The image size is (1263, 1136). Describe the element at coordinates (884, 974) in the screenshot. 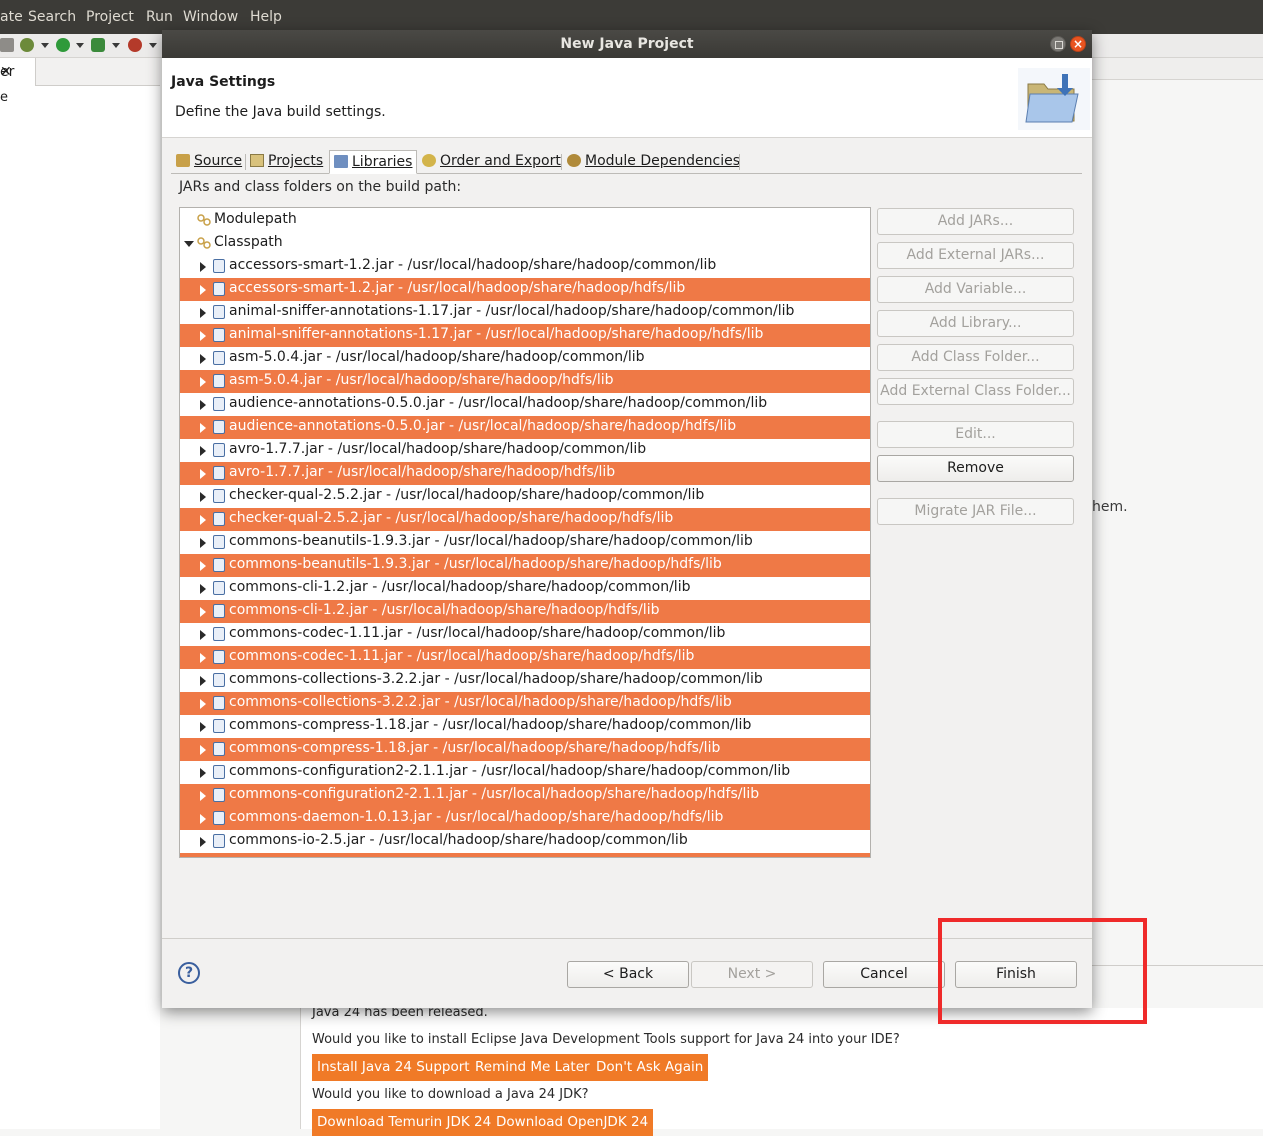

I see `cancel-button: Cancel` at that location.